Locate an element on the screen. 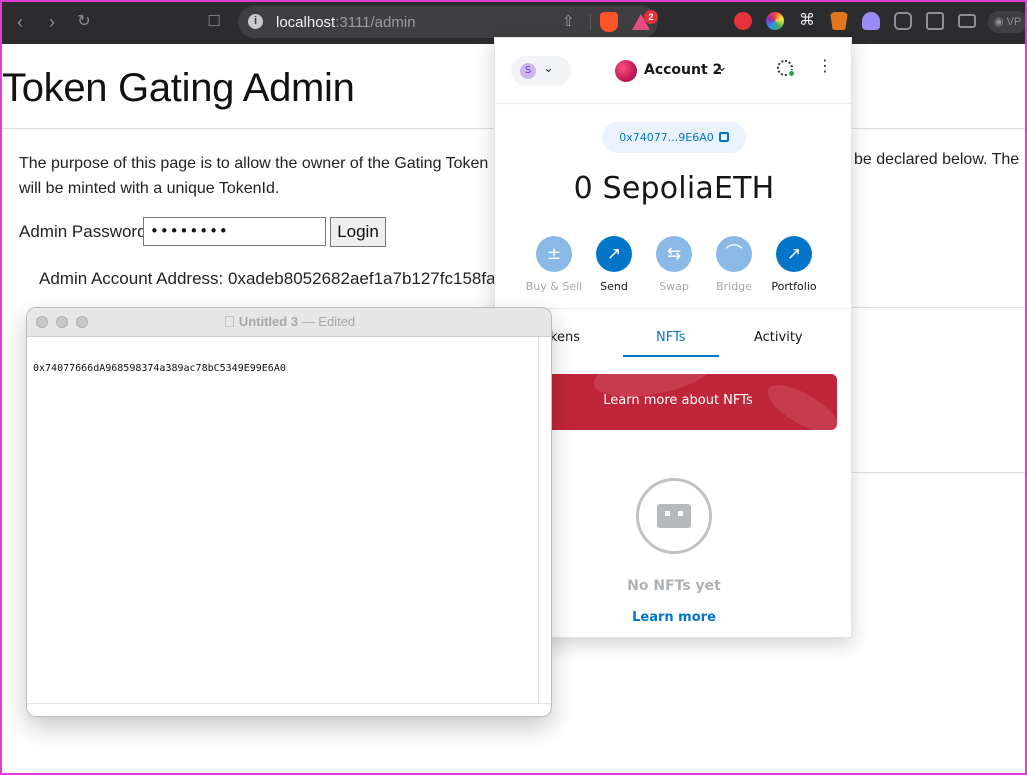  login-button: Login is located at coordinates (358, 232).